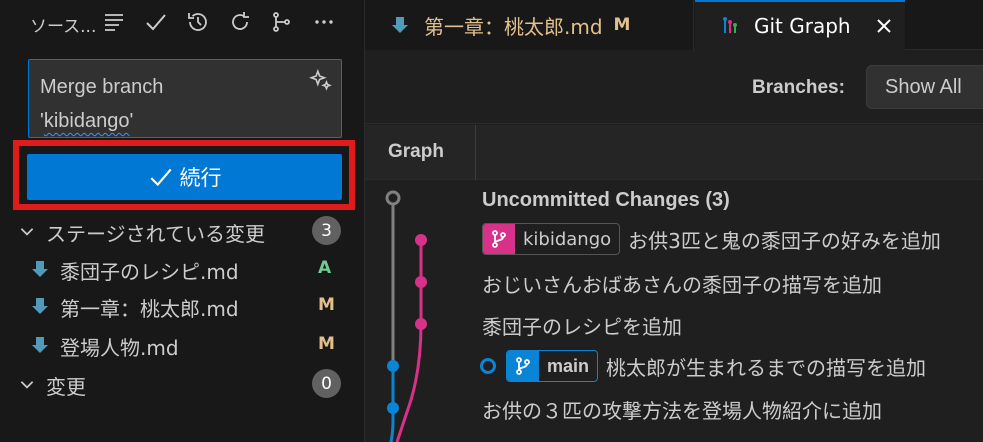 The image size is (983, 442). I want to click on commit-message: お供3匹と鬼の黍団子の好みを追加, so click(784, 240).